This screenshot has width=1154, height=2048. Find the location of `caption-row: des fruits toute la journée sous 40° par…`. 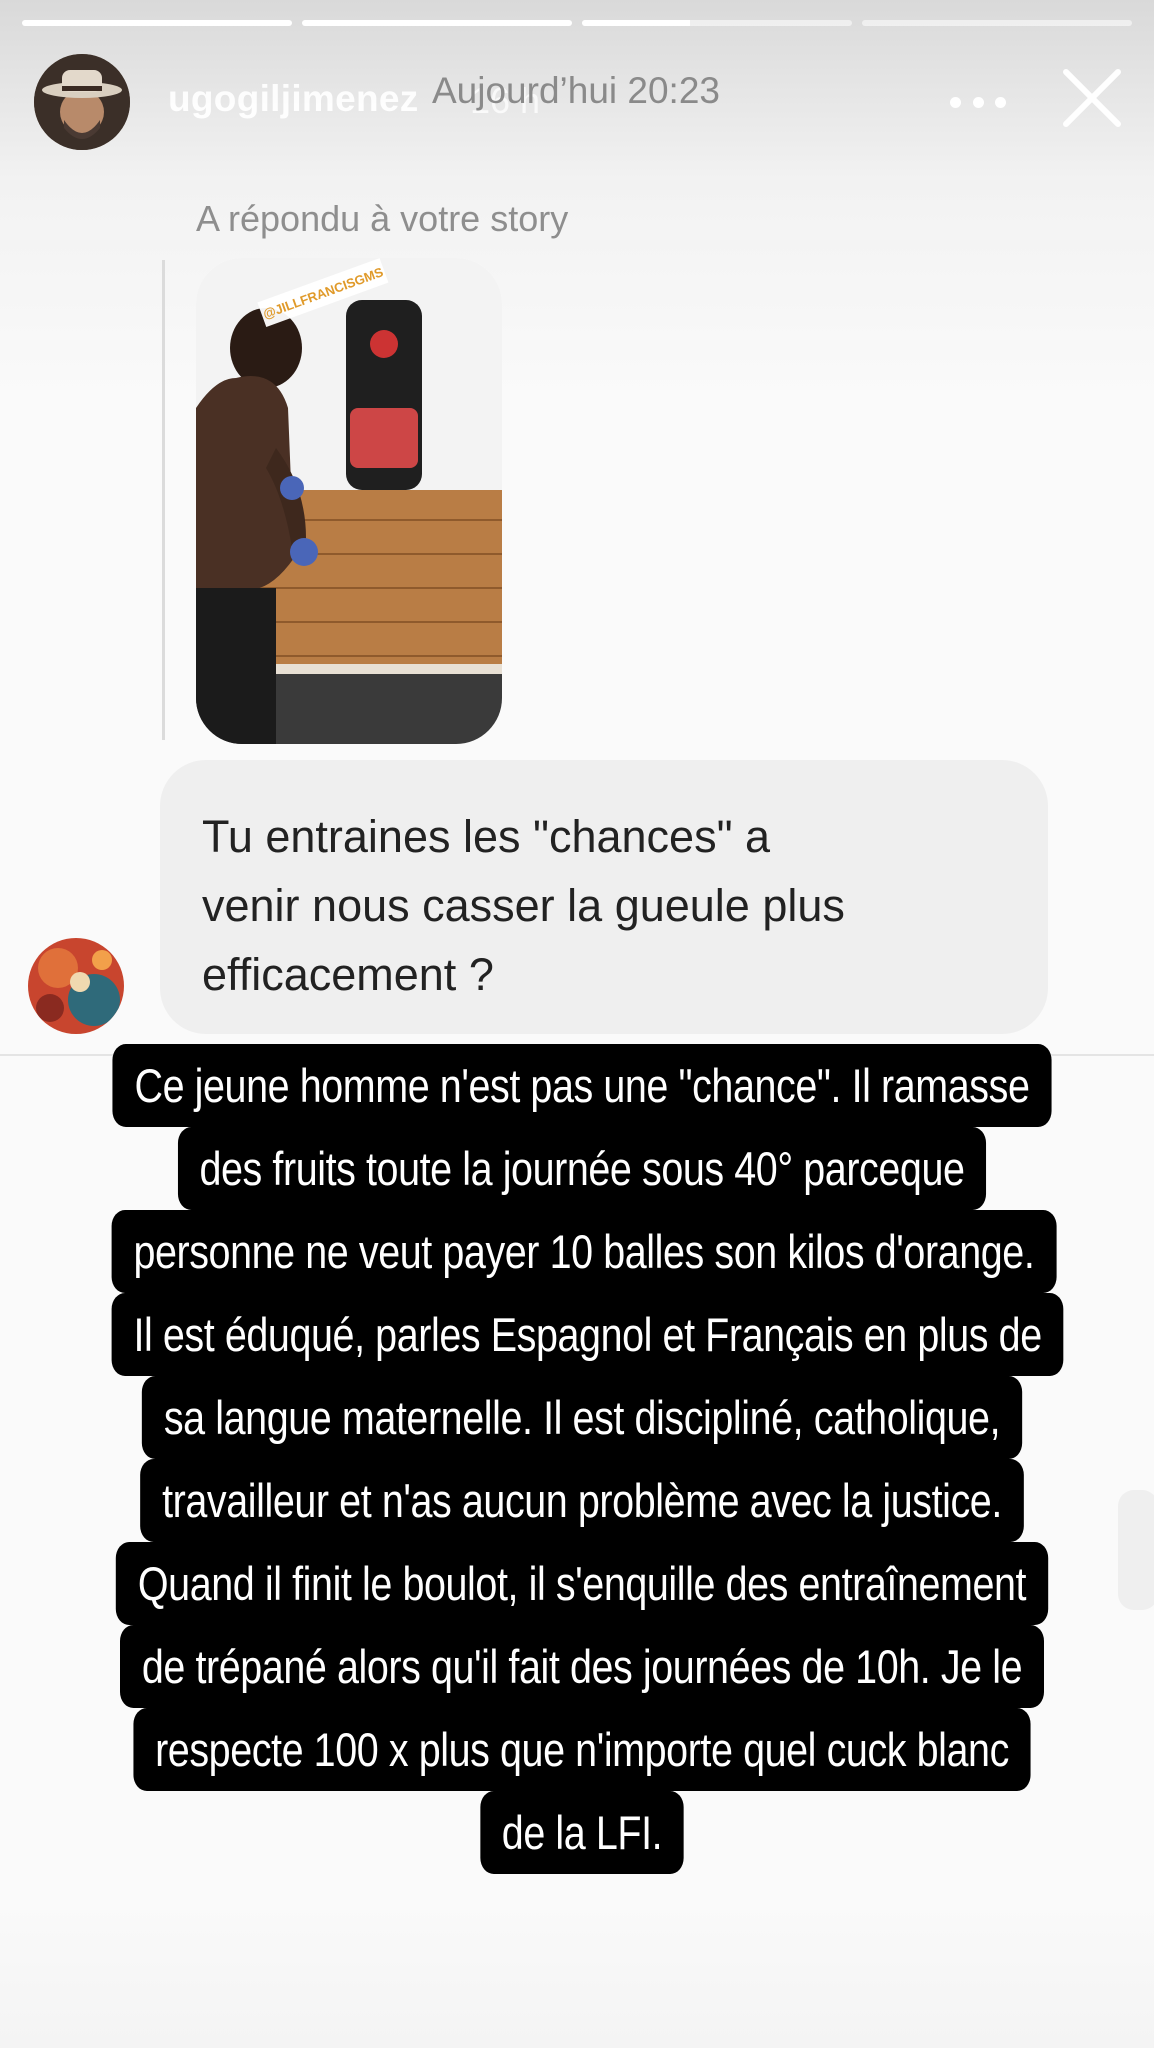

caption-row: des fruits toute la journée sous 40° par… is located at coordinates (582, 1168).